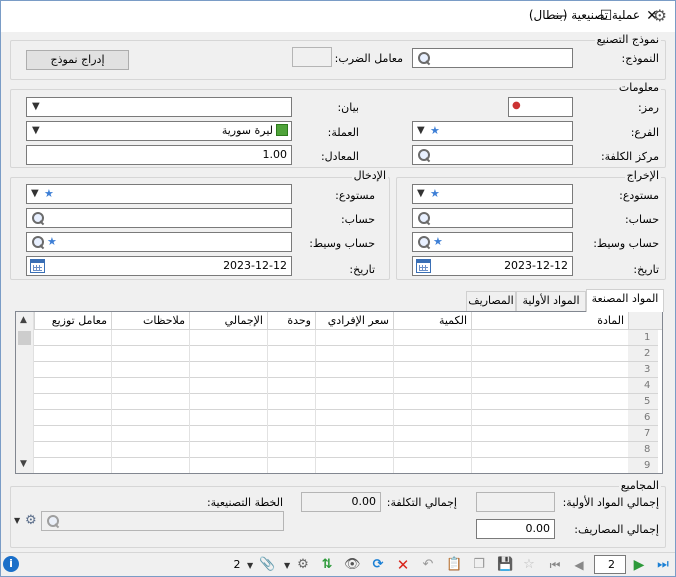 This screenshot has height=577, width=676. What do you see at coordinates (24, 338) in the screenshot?
I see `scroll-thumb` at bounding box center [24, 338].